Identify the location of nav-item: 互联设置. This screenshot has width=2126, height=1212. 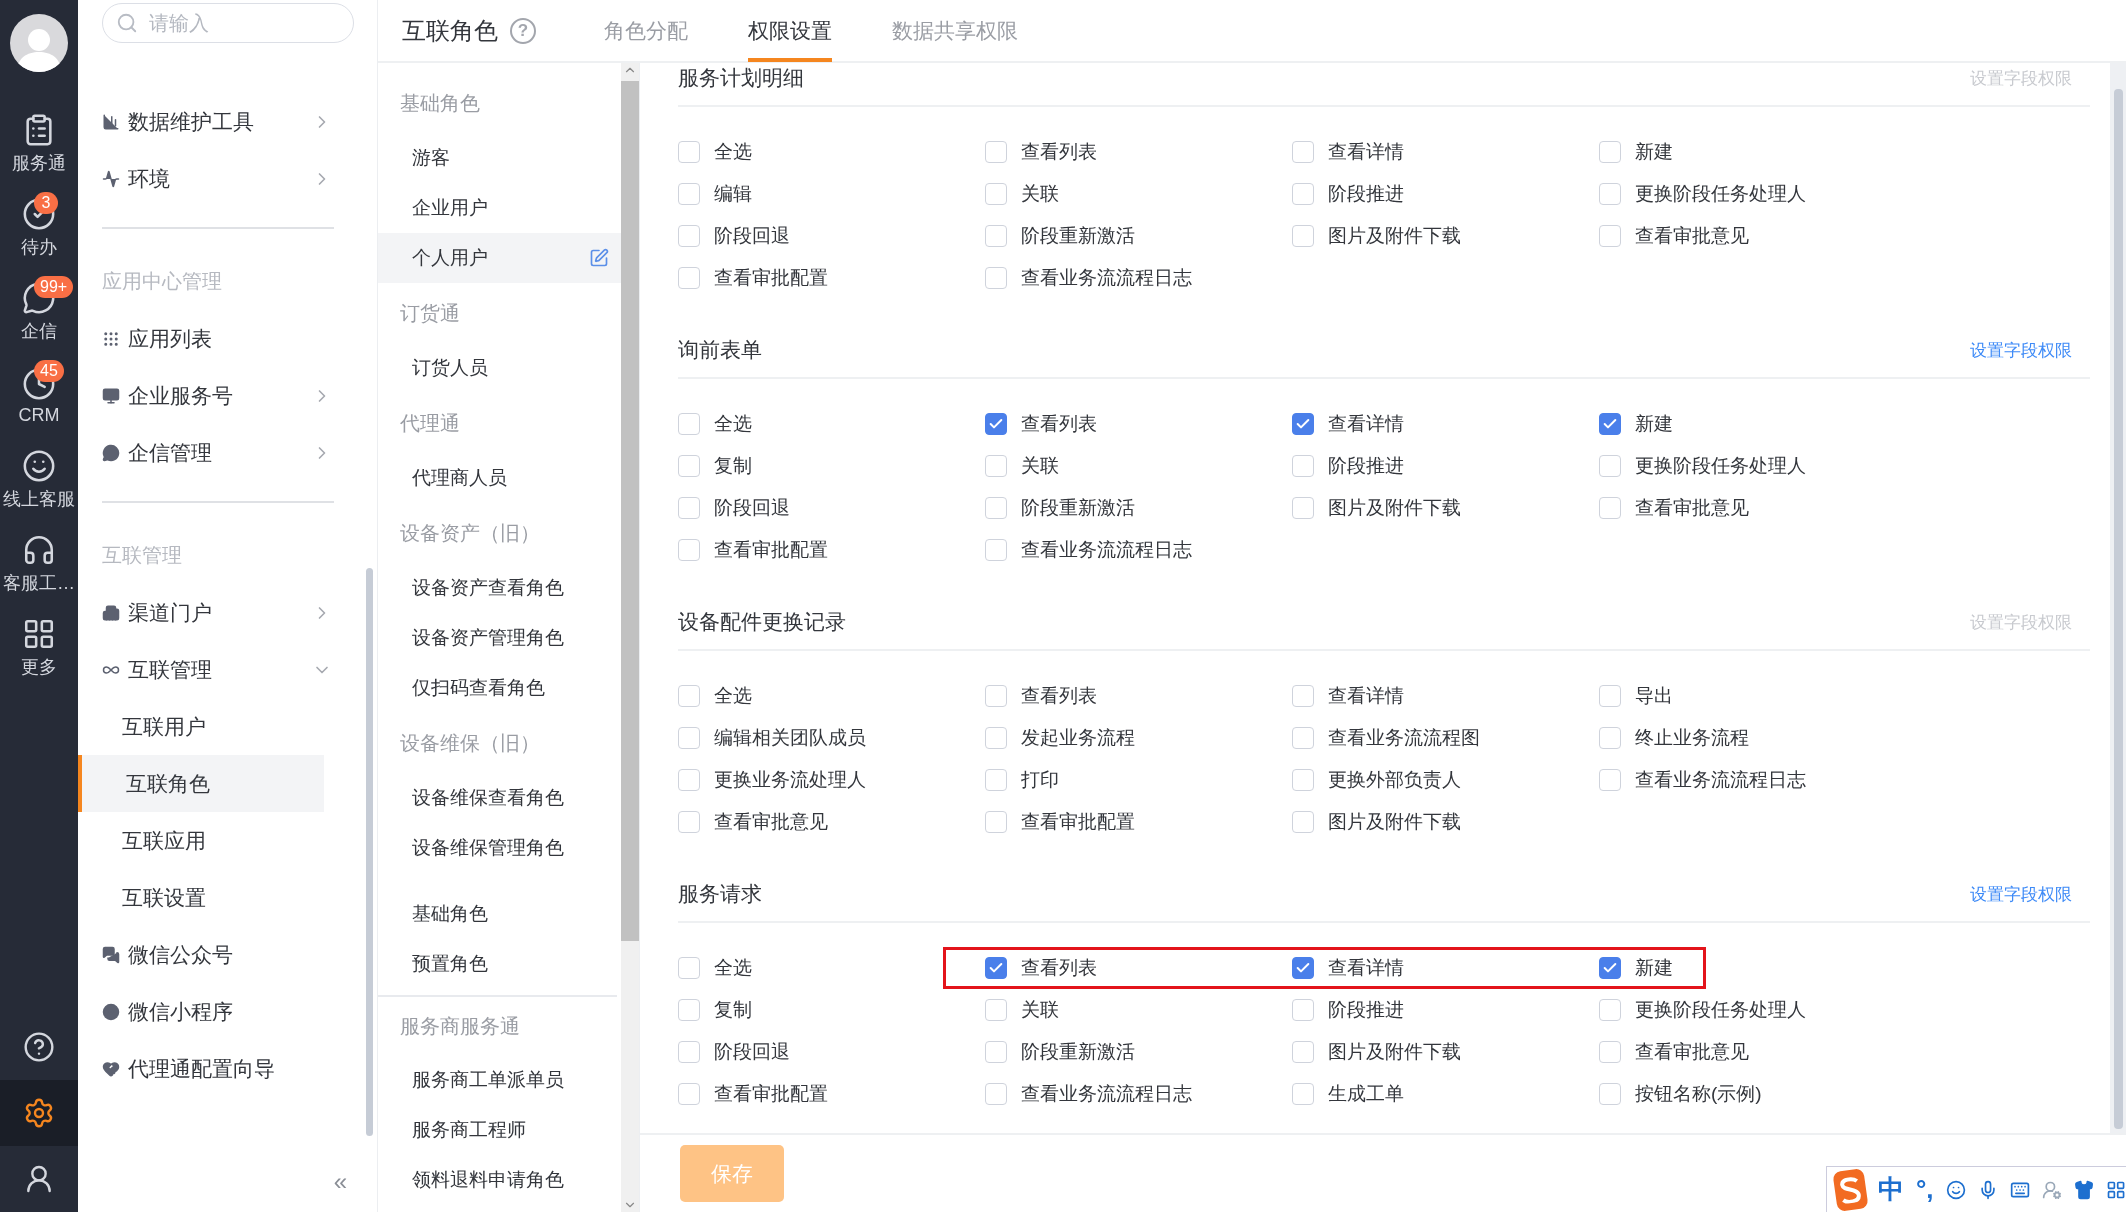
(201, 897).